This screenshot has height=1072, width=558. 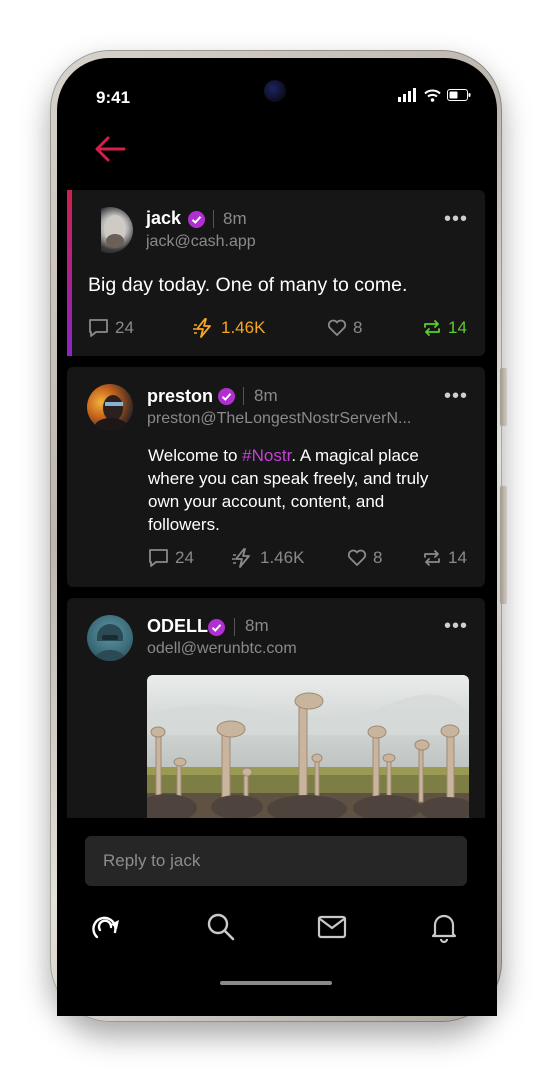 I want to click on avatar-preston, so click(x=110, y=407).